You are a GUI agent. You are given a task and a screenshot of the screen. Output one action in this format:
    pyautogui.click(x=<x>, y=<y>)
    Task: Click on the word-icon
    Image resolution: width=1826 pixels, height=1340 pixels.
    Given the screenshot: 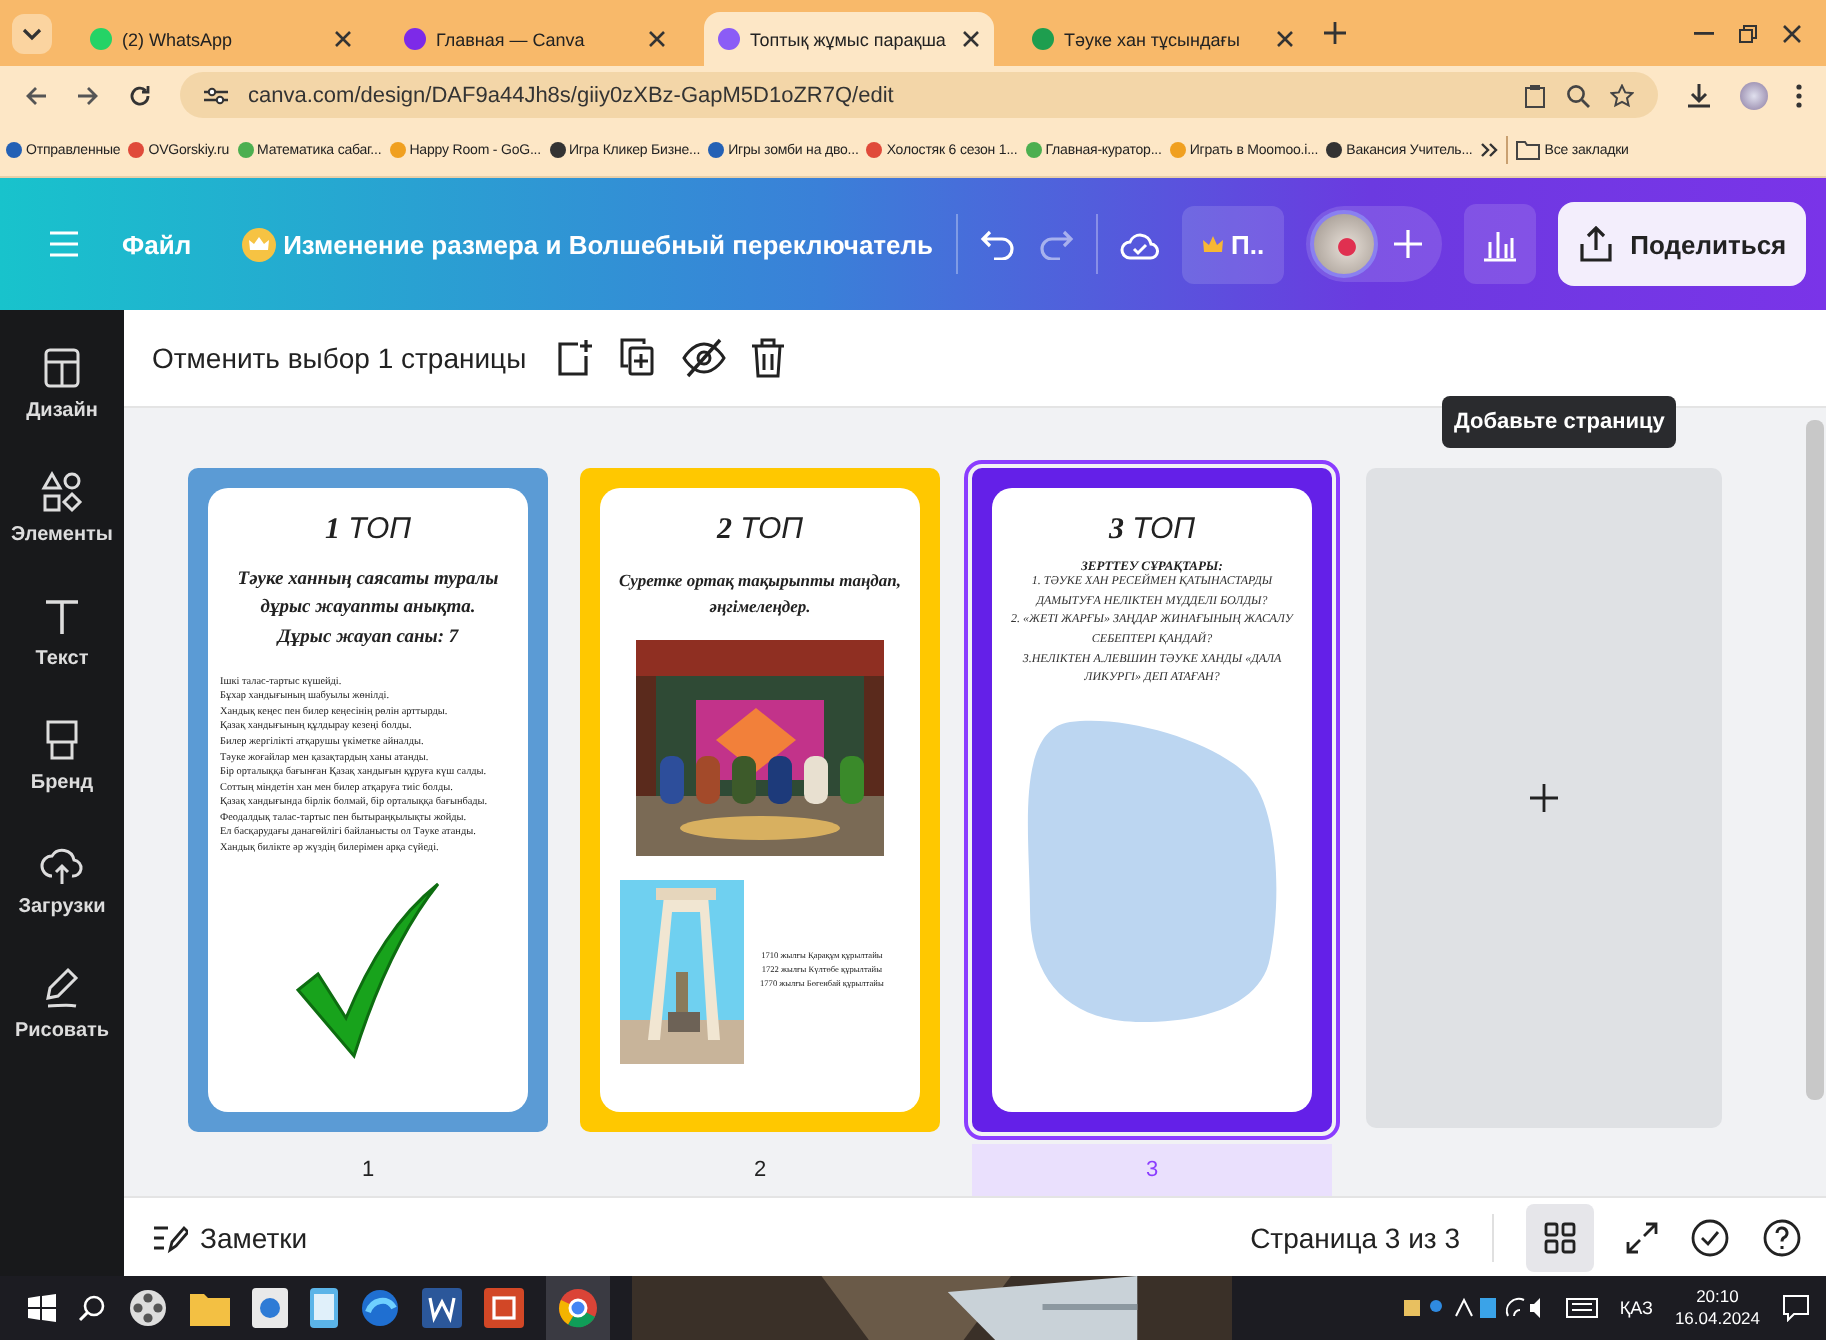 What is the action you would take?
    pyautogui.click(x=442, y=1308)
    